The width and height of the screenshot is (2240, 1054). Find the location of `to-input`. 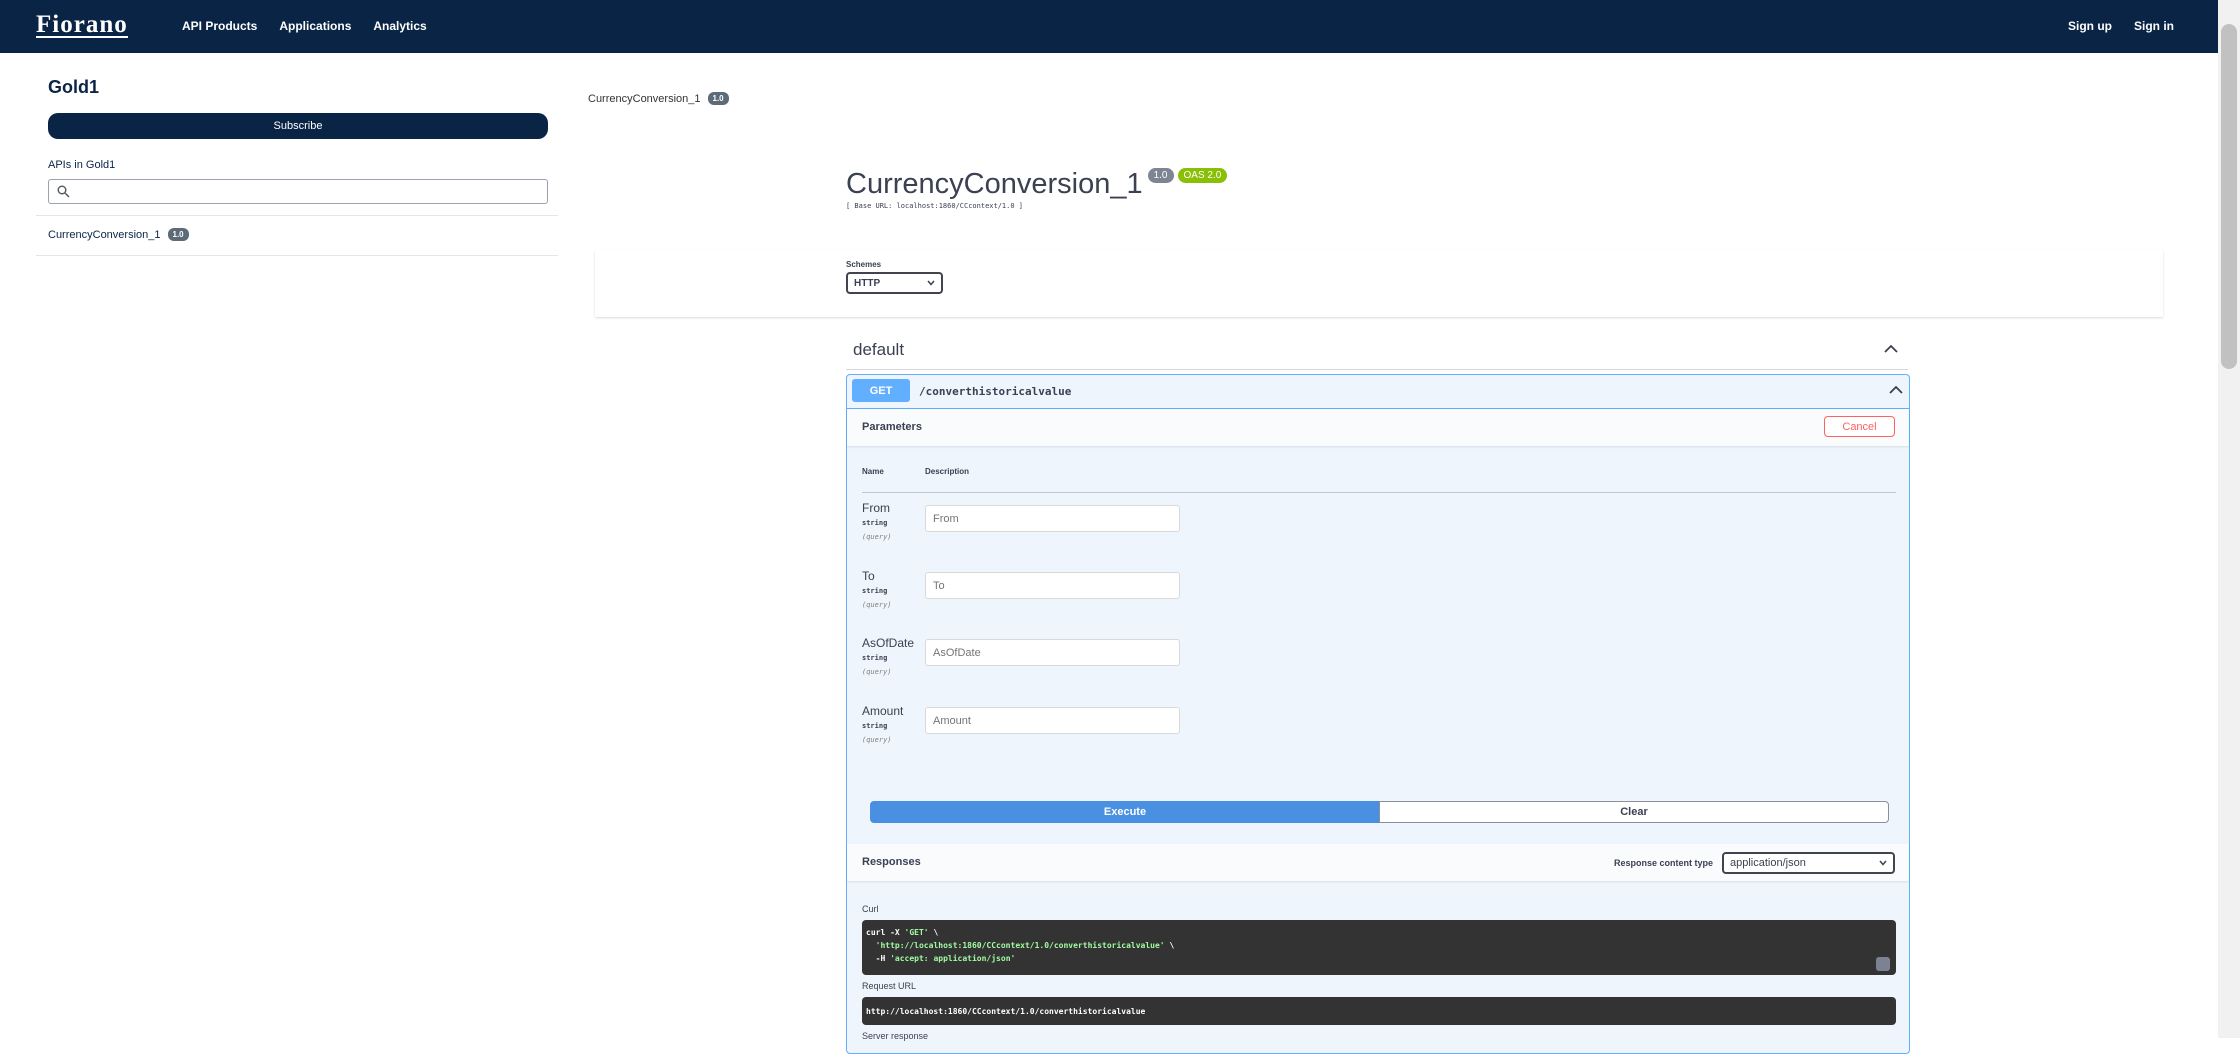

to-input is located at coordinates (1052, 585).